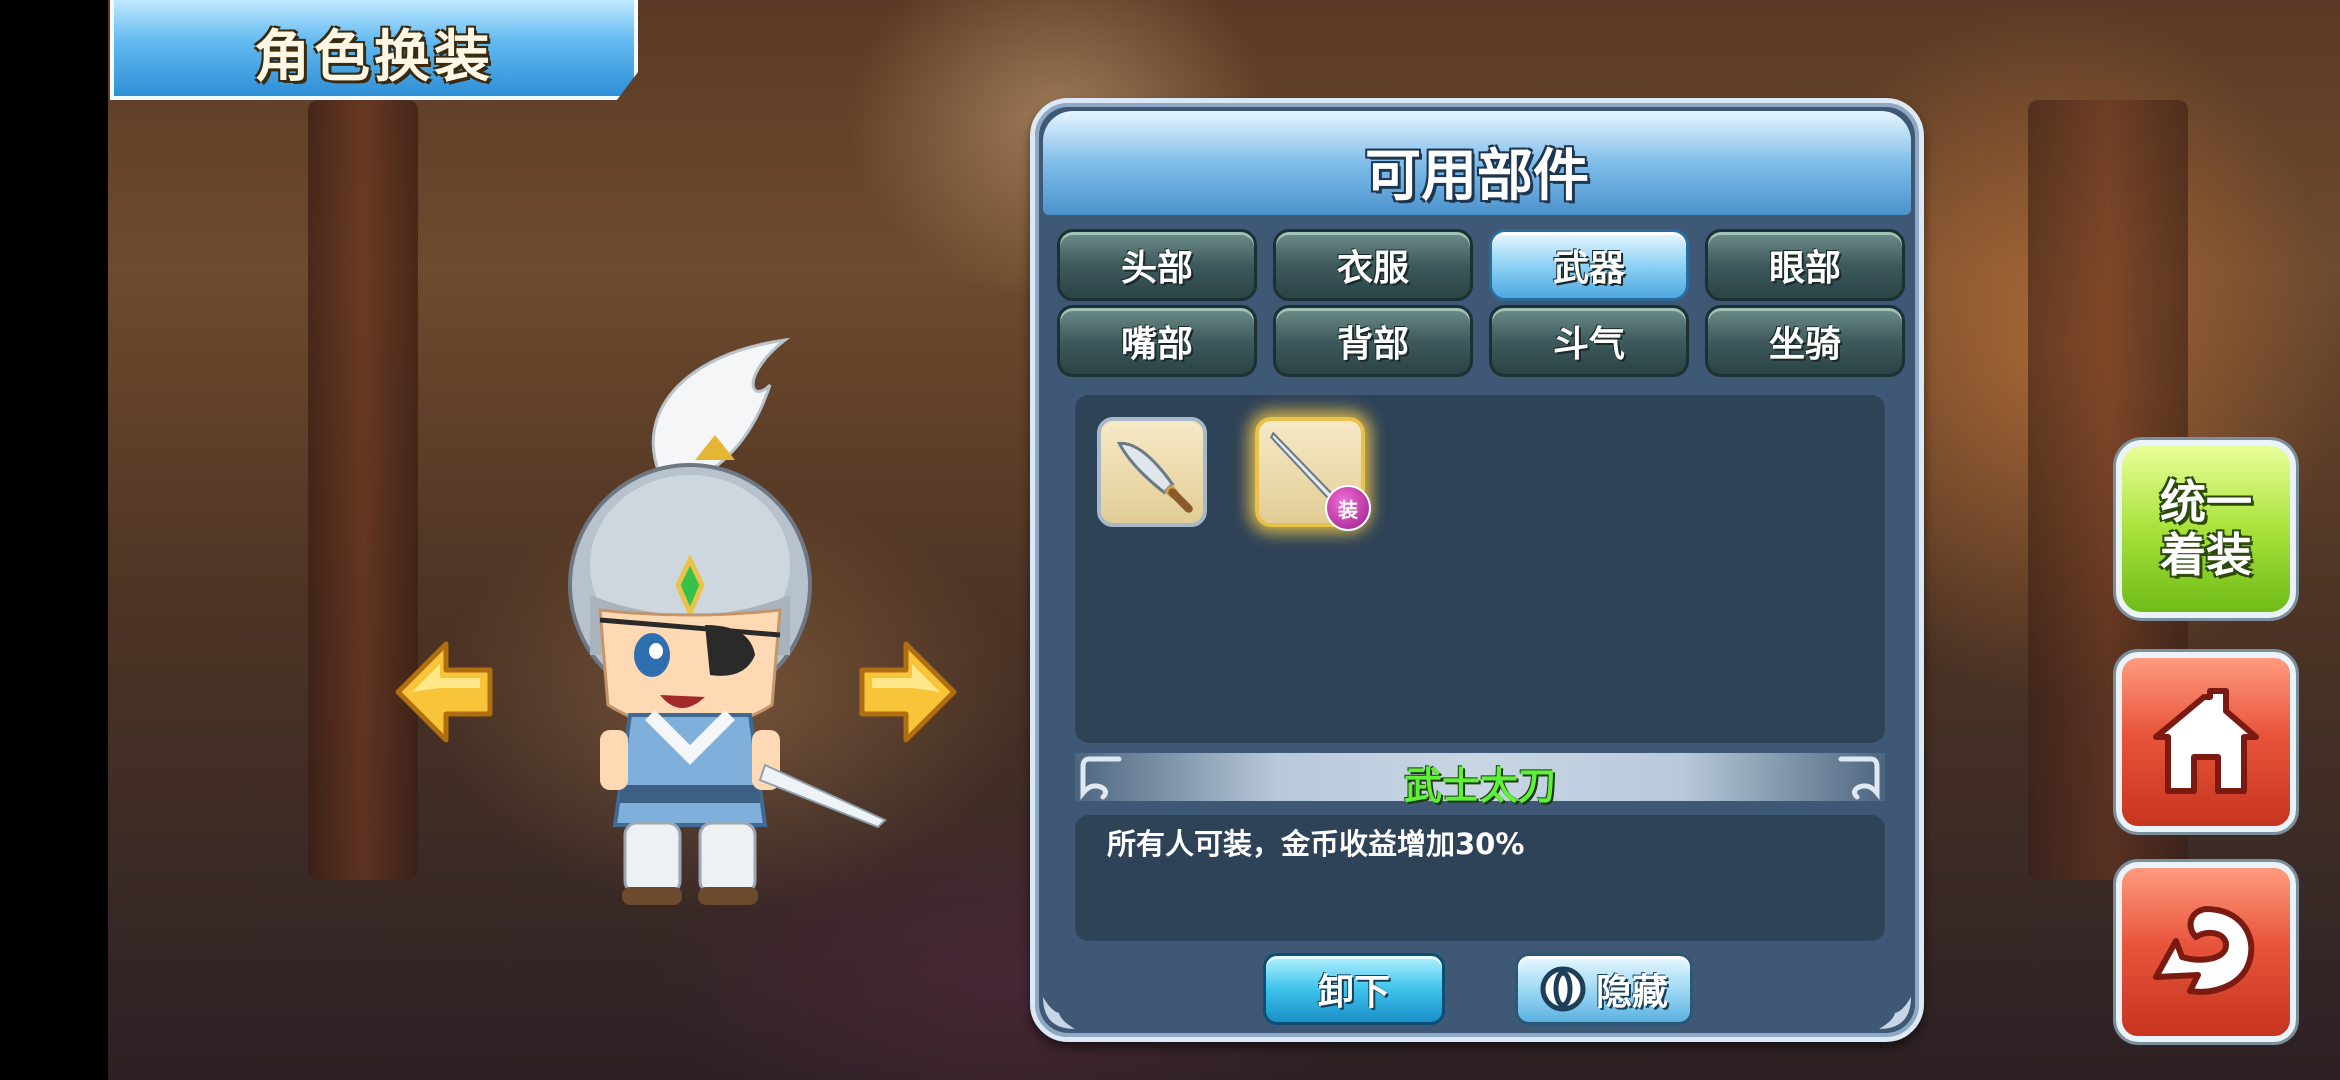  I want to click on item-description: 所有人可装，金币收益增加30%, so click(1316, 844).